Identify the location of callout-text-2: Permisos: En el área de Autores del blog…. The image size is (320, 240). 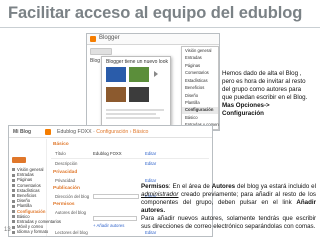
(228, 207).